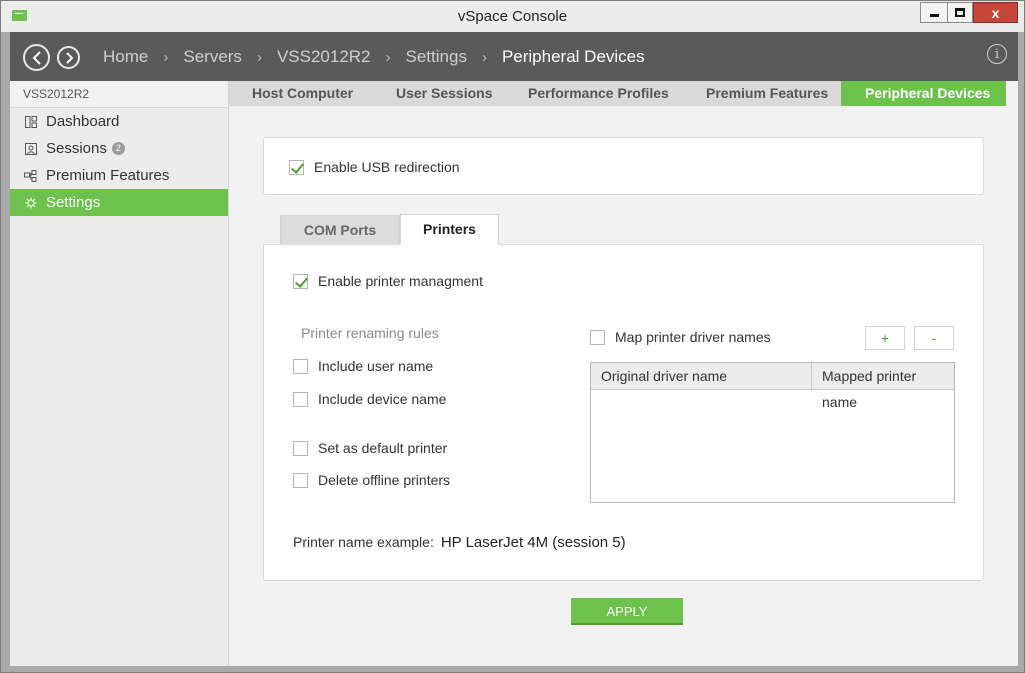  I want to click on include-device-name-checkbox: Include device name, so click(369, 399).